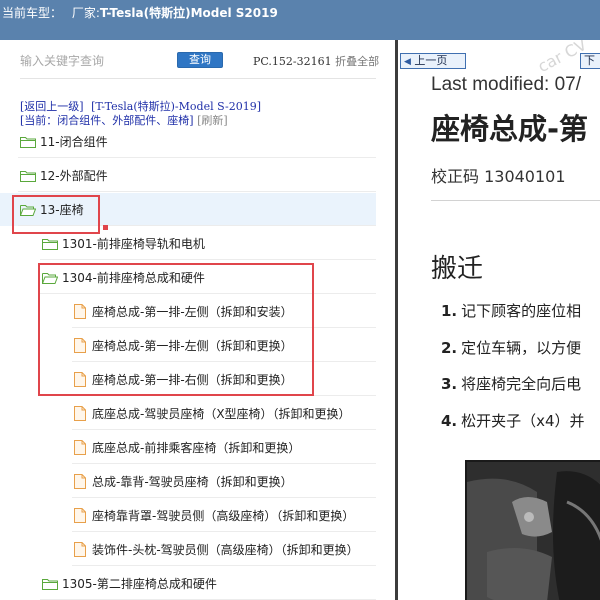 Image resolution: width=600 pixels, height=600 pixels. I want to click on check-code: 校正码 13040101, so click(498, 176).